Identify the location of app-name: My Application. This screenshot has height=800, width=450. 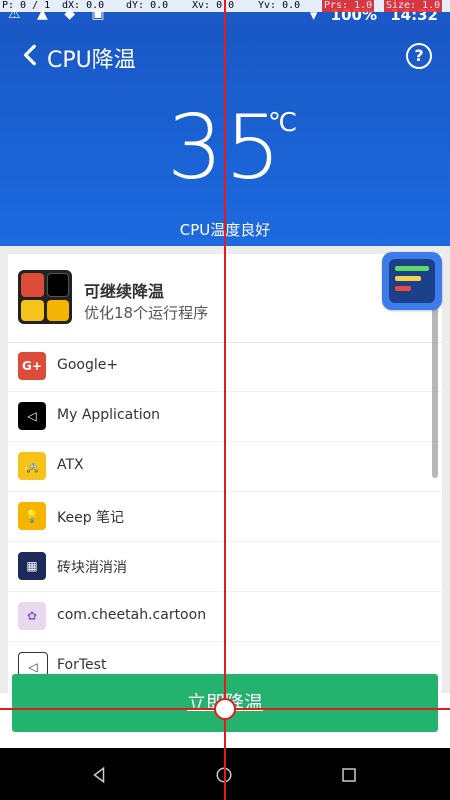
(109, 415).